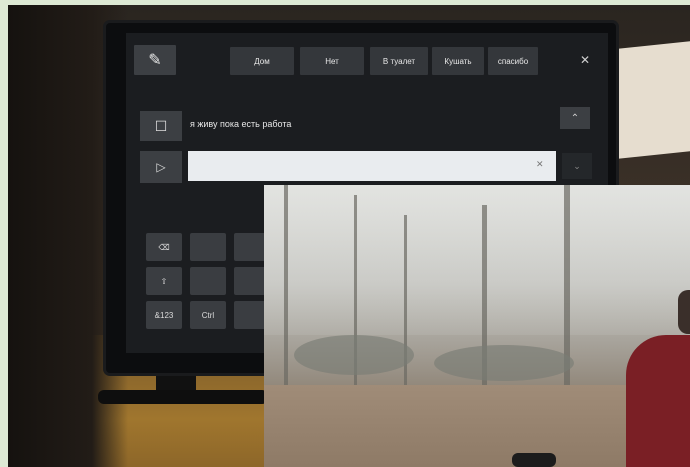 Image resolution: width=690 pixels, height=467 pixels. I want to click on wheelchair-wheel, so click(534, 460).